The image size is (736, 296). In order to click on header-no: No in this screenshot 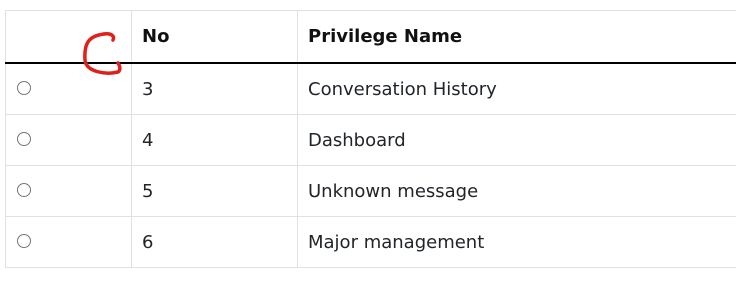, I will do `click(214, 37)`.